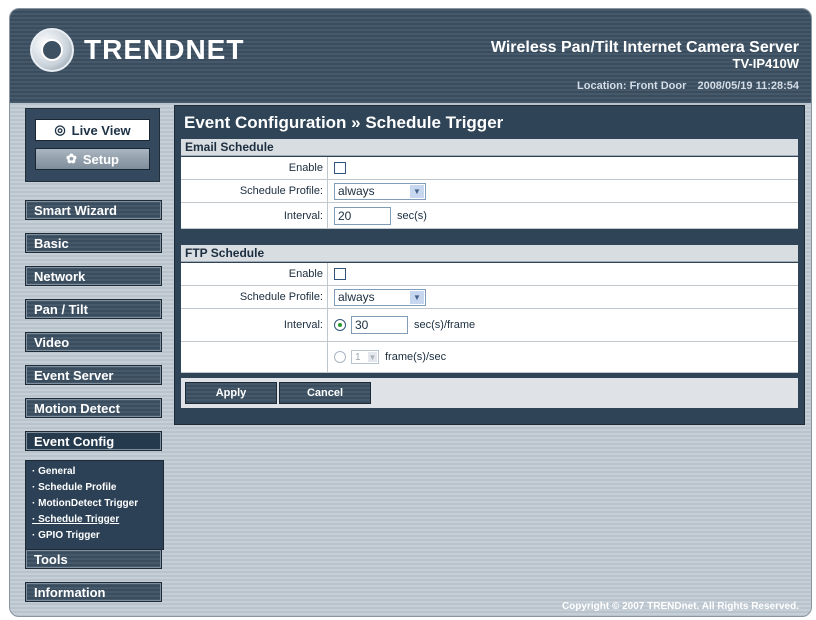 This screenshot has width=816, height=620. Describe the element at coordinates (356, 191) in the screenshot. I see `email-profile-value: always` at that location.